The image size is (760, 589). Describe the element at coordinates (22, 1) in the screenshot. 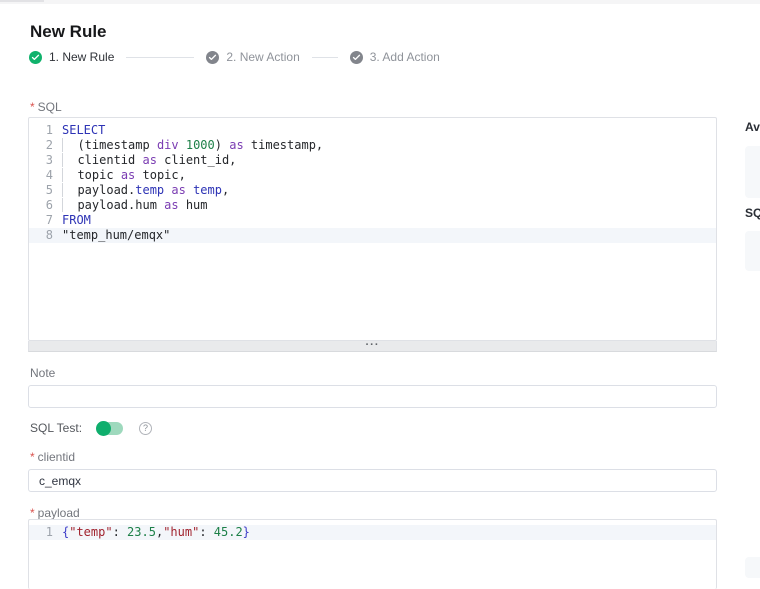

I see `top-border-segment` at that location.